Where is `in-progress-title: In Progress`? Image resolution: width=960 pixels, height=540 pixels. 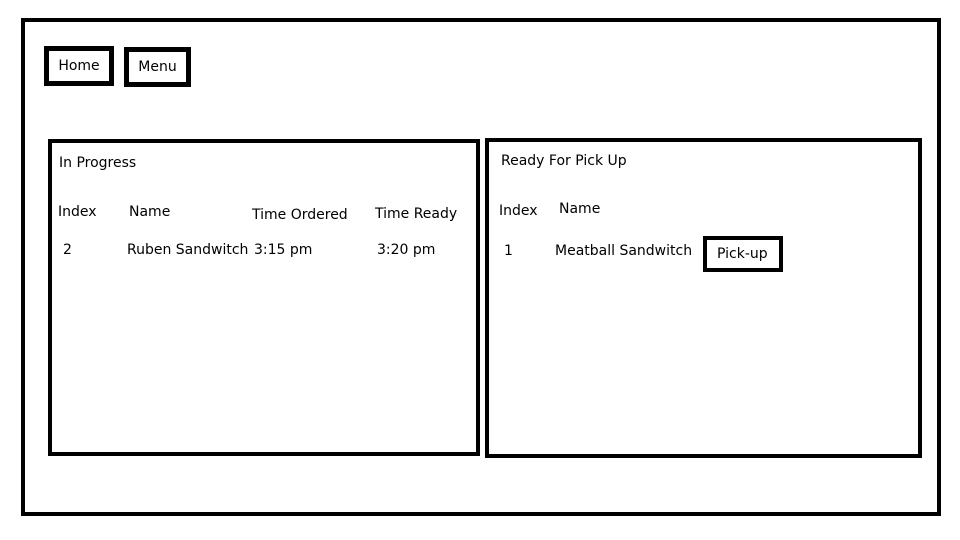 in-progress-title: In Progress is located at coordinates (98, 163).